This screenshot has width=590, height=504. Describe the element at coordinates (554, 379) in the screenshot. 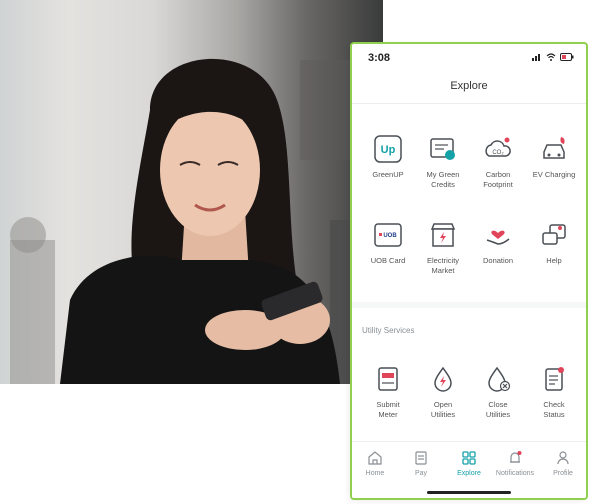

I see `check-status-icon` at that location.